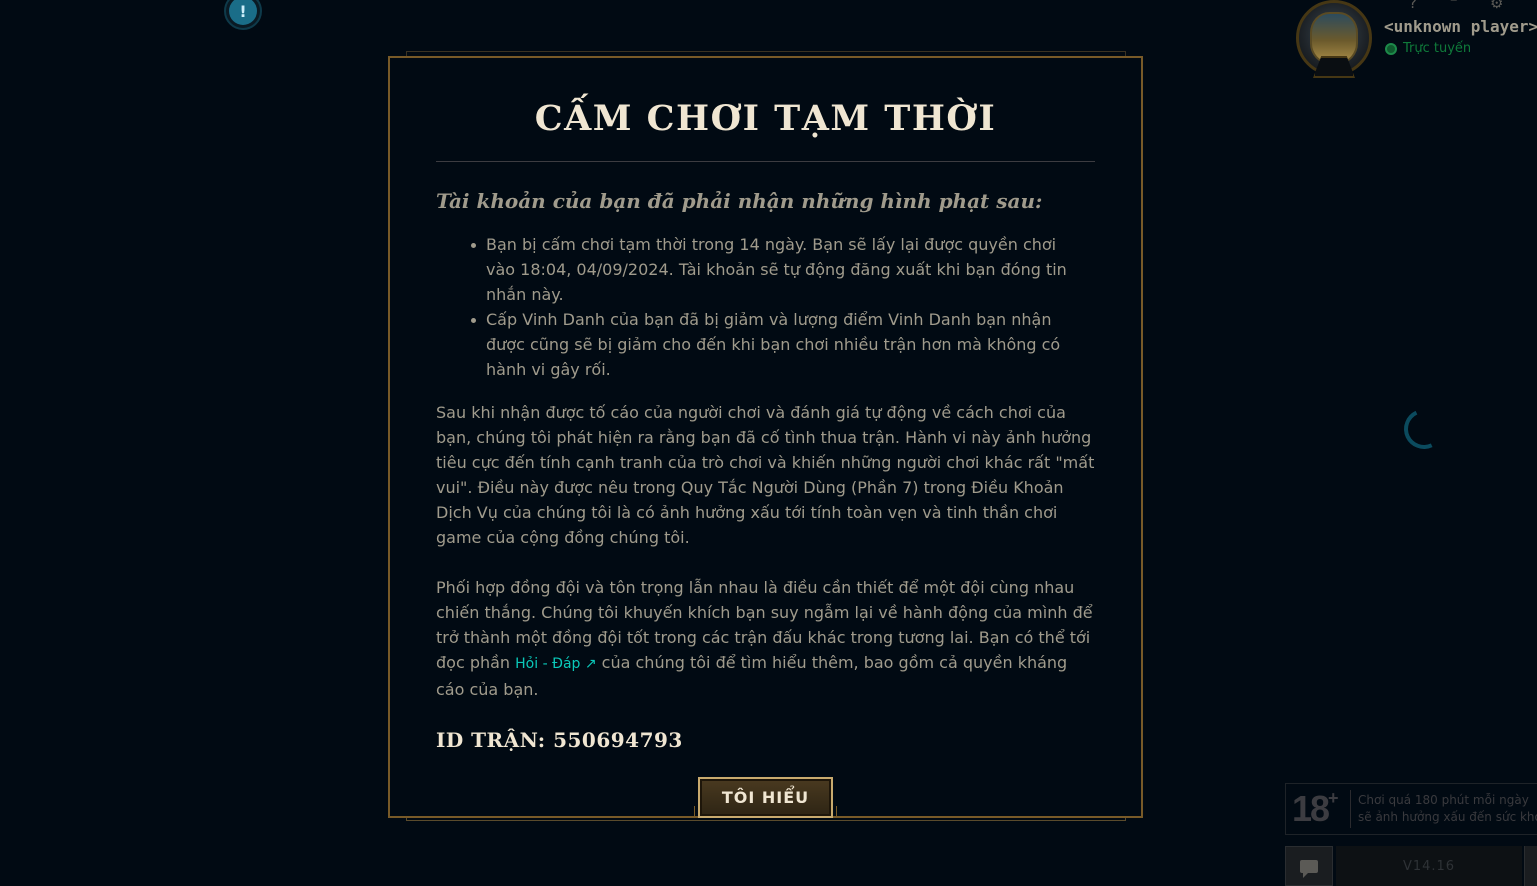  Describe the element at coordinates (1443, 800) in the screenshot. I see `age-notice-line-1: Chơi quá 180 phút mỗi ngày` at that location.